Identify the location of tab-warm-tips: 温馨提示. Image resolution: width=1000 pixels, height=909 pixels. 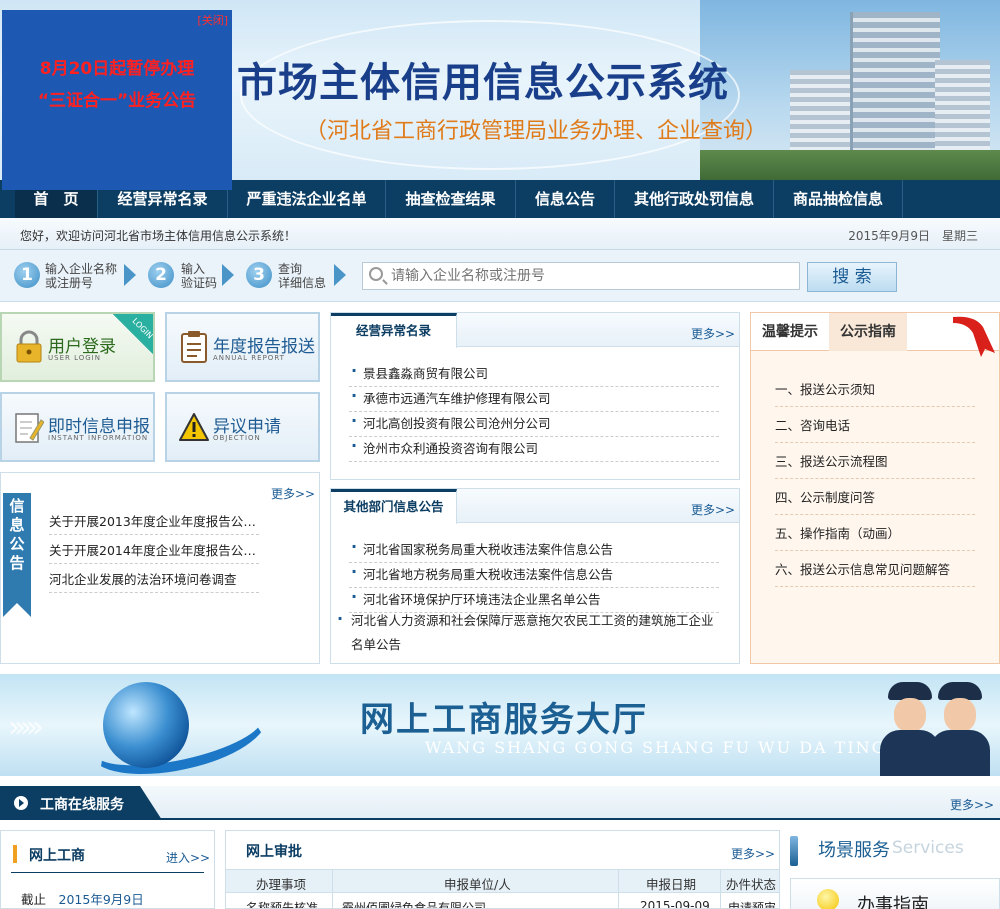
(790, 332).